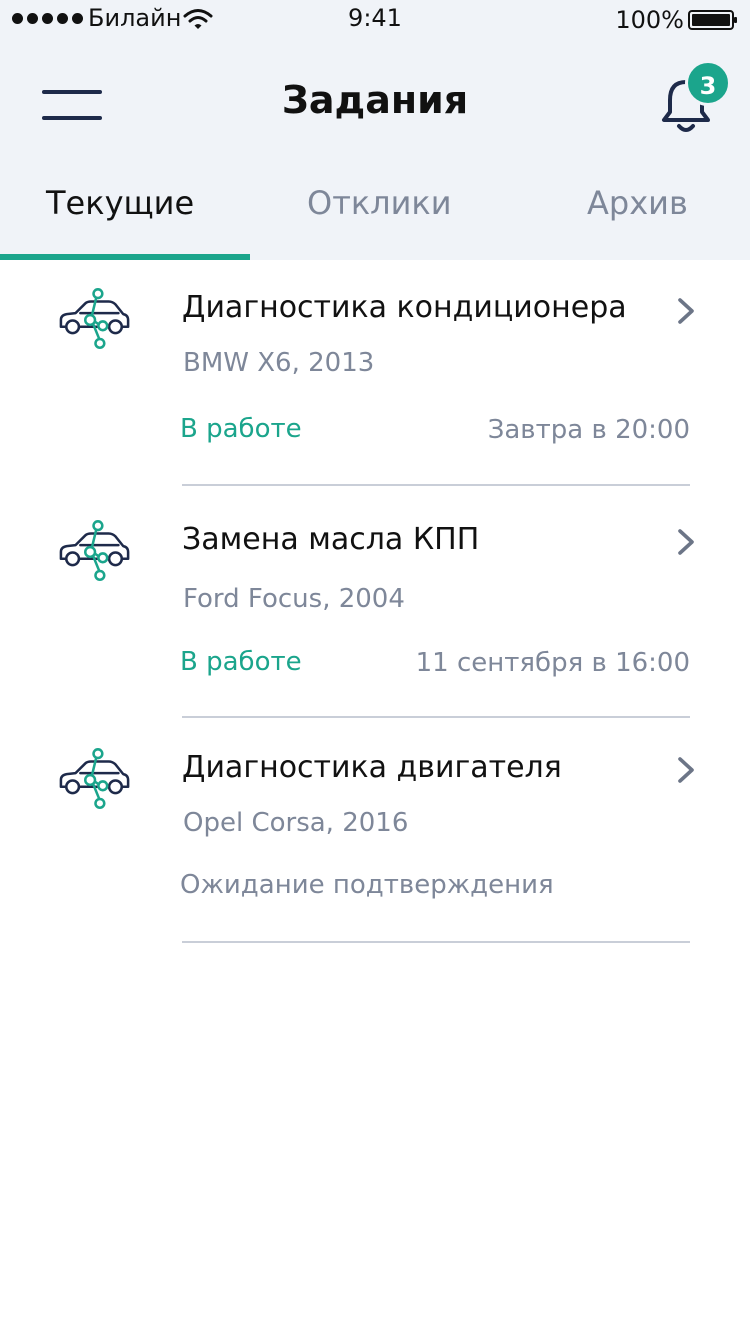 This screenshot has width=750, height=1334. Describe the element at coordinates (372, 767) in the screenshot. I see `task-title: Диагностика двигателя` at that location.